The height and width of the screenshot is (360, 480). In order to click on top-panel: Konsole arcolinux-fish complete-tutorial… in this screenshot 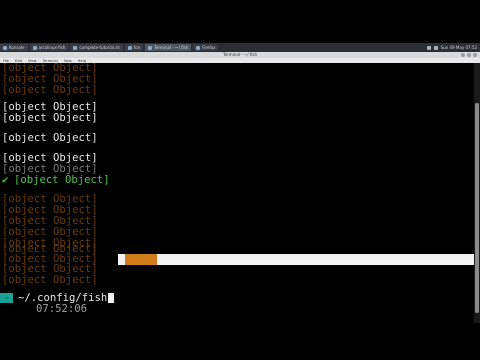, I will do `click(240, 47)`.